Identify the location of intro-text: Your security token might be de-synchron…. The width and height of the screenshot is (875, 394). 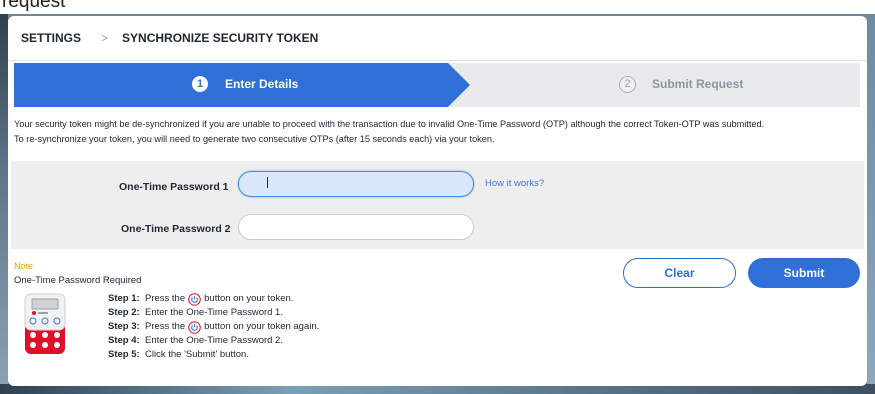
(439, 132).